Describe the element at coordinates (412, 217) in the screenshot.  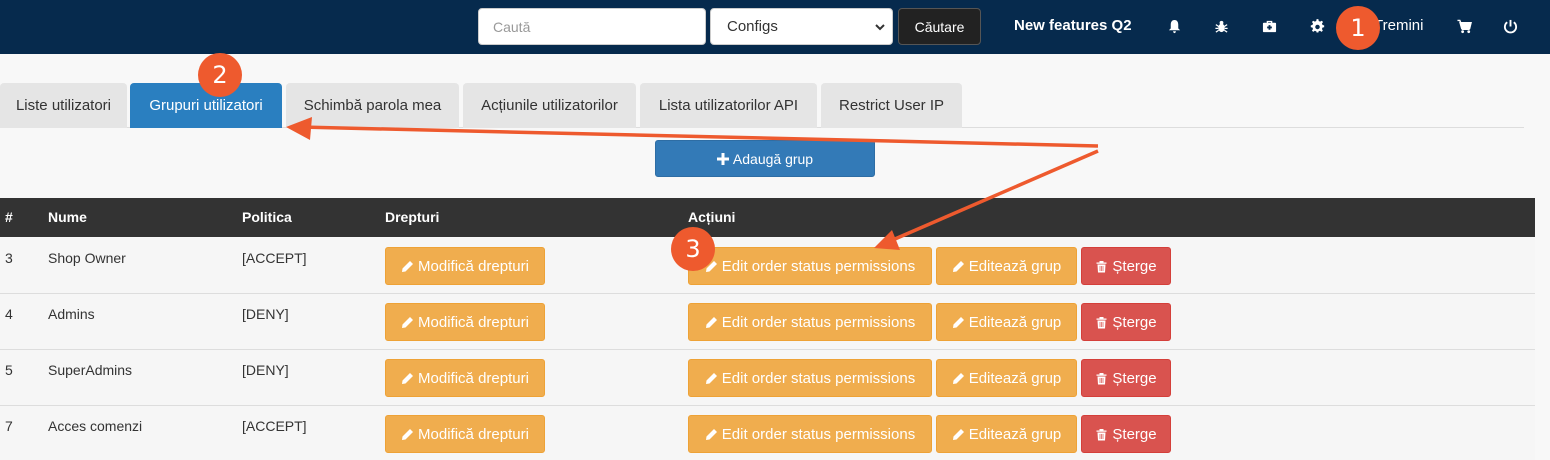
I see `header-rights: Drepturi` at that location.